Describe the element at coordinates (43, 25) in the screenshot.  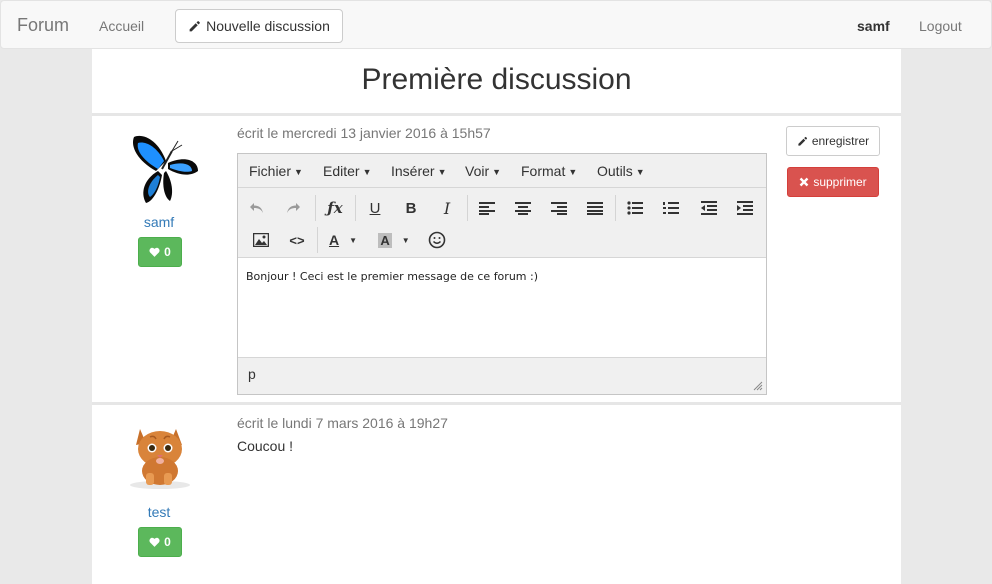
I see `brand-link: Forum` at that location.